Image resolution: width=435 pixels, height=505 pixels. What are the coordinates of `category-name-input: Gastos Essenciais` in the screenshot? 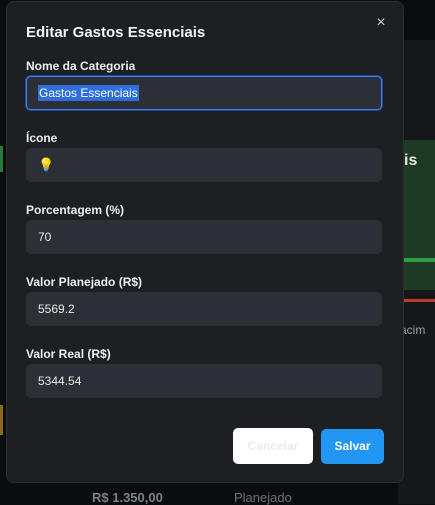 It's located at (204, 93).